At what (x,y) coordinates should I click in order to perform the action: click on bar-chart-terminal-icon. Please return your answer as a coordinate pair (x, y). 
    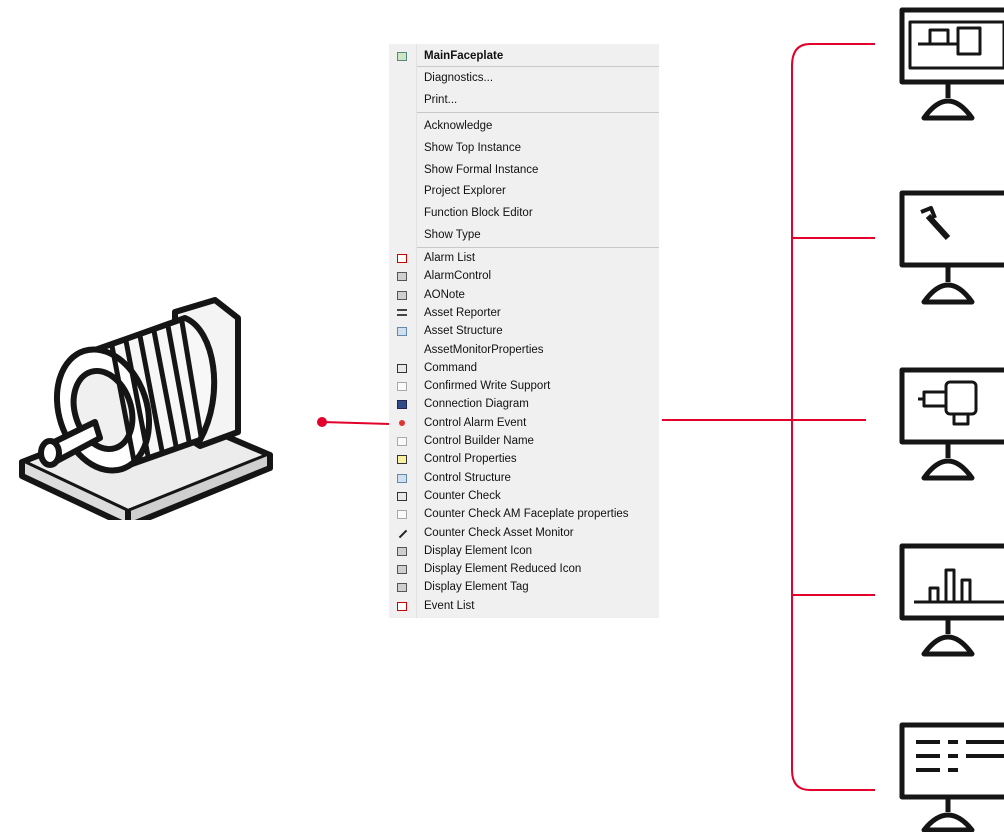
    Looking at the image, I should click on (951, 600).